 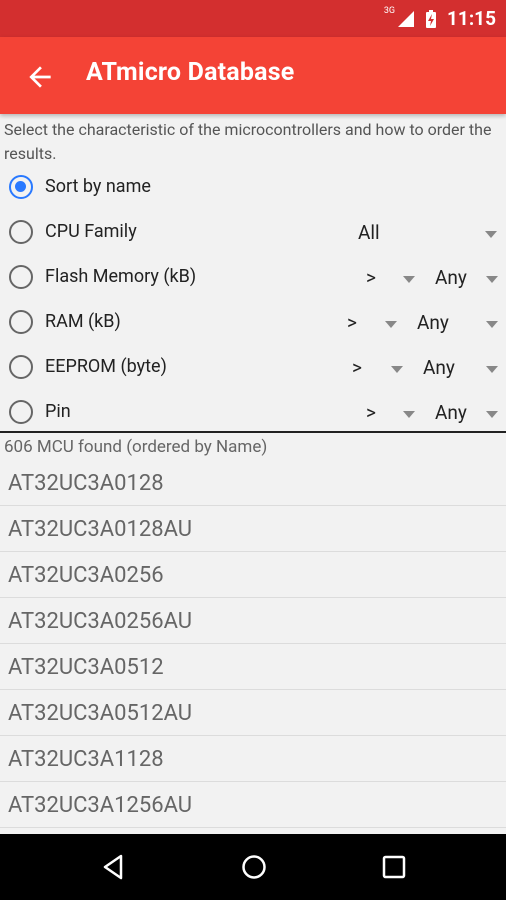 I want to click on list-item: AT32UC3A0256AU, so click(x=253, y=621).